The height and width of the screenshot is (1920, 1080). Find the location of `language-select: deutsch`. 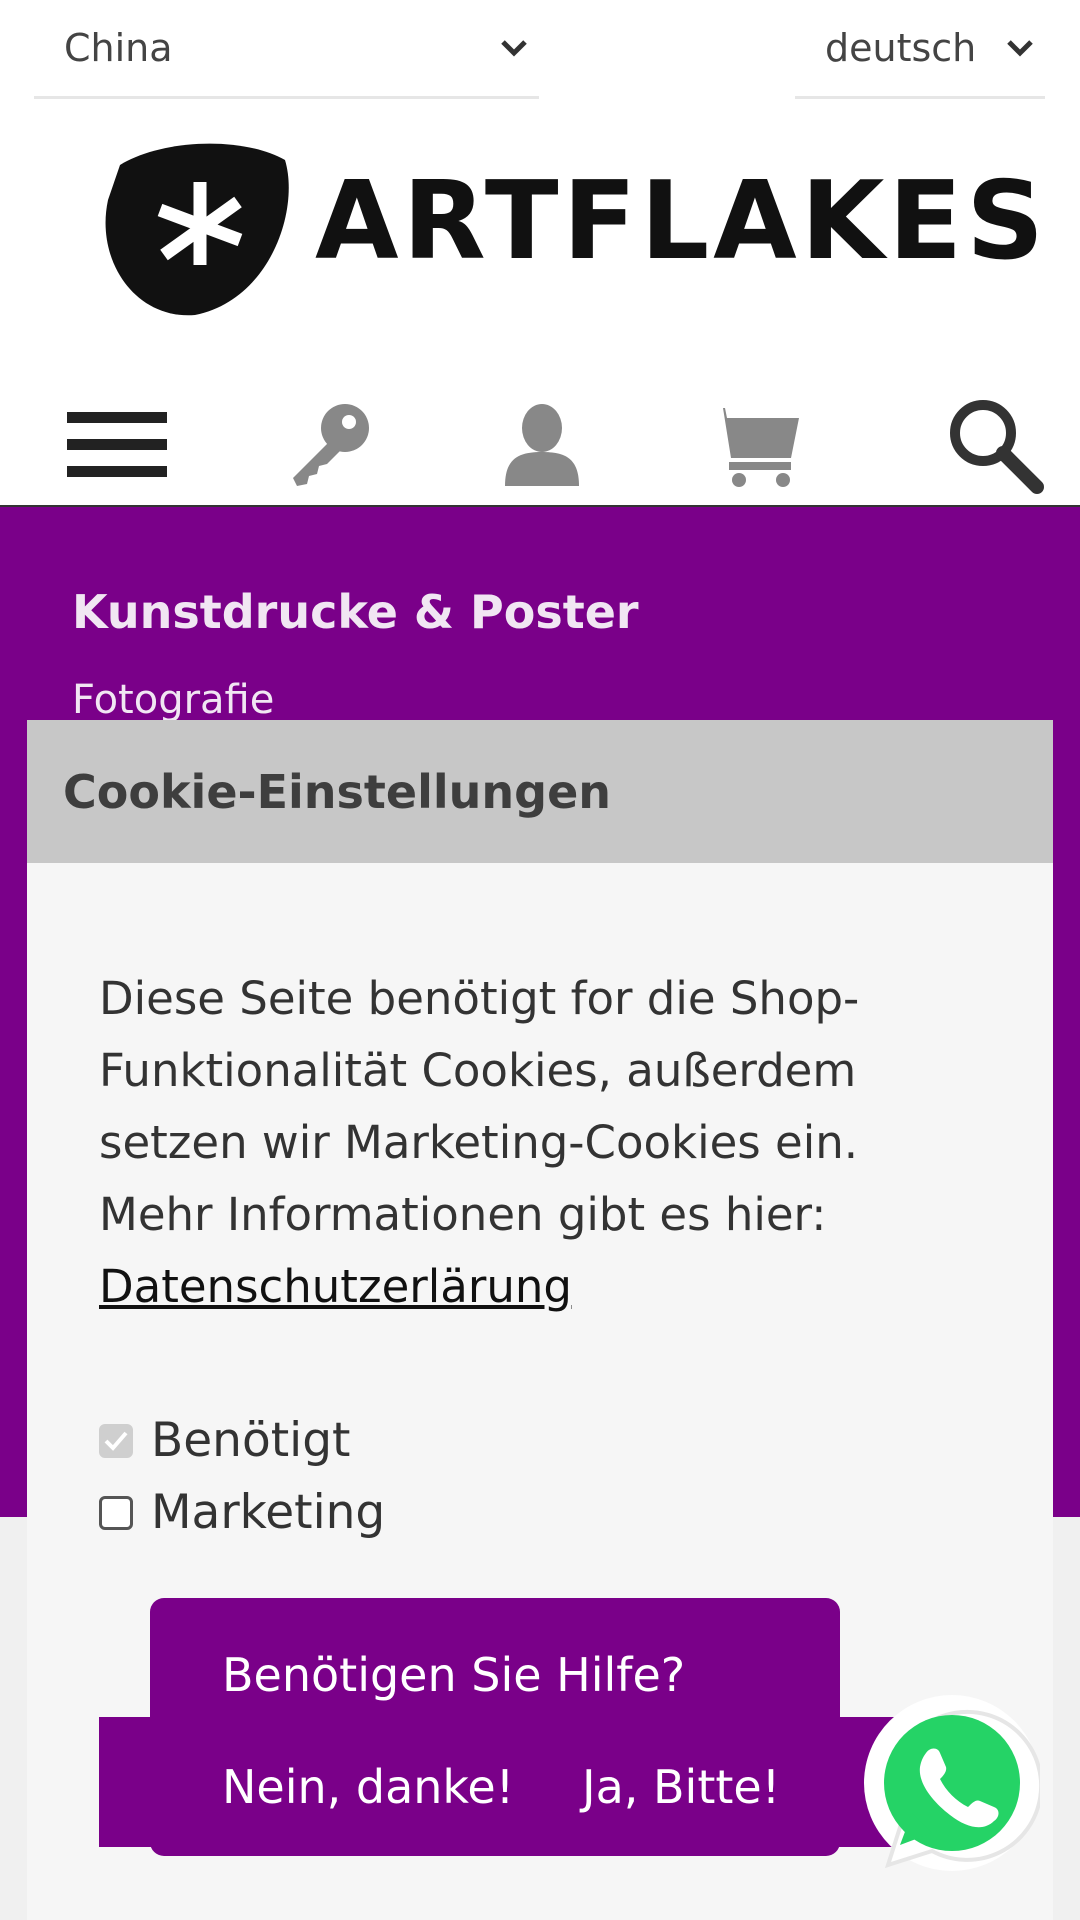

language-select: deutsch is located at coordinates (920, 49).